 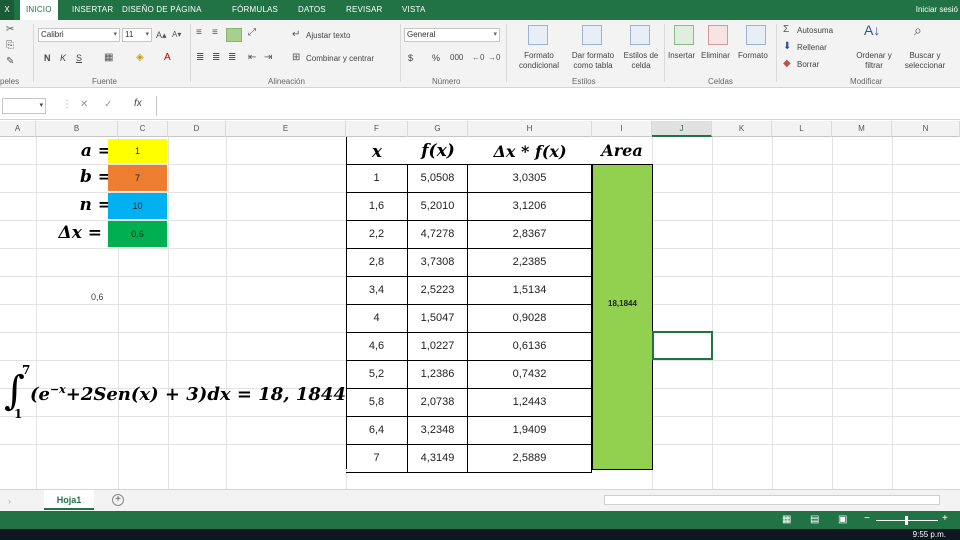 What do you see at coordinates (92, 10) in the screenshot?
I see `tab-insertar: INSERTAR` at bounding box center [92, 10].